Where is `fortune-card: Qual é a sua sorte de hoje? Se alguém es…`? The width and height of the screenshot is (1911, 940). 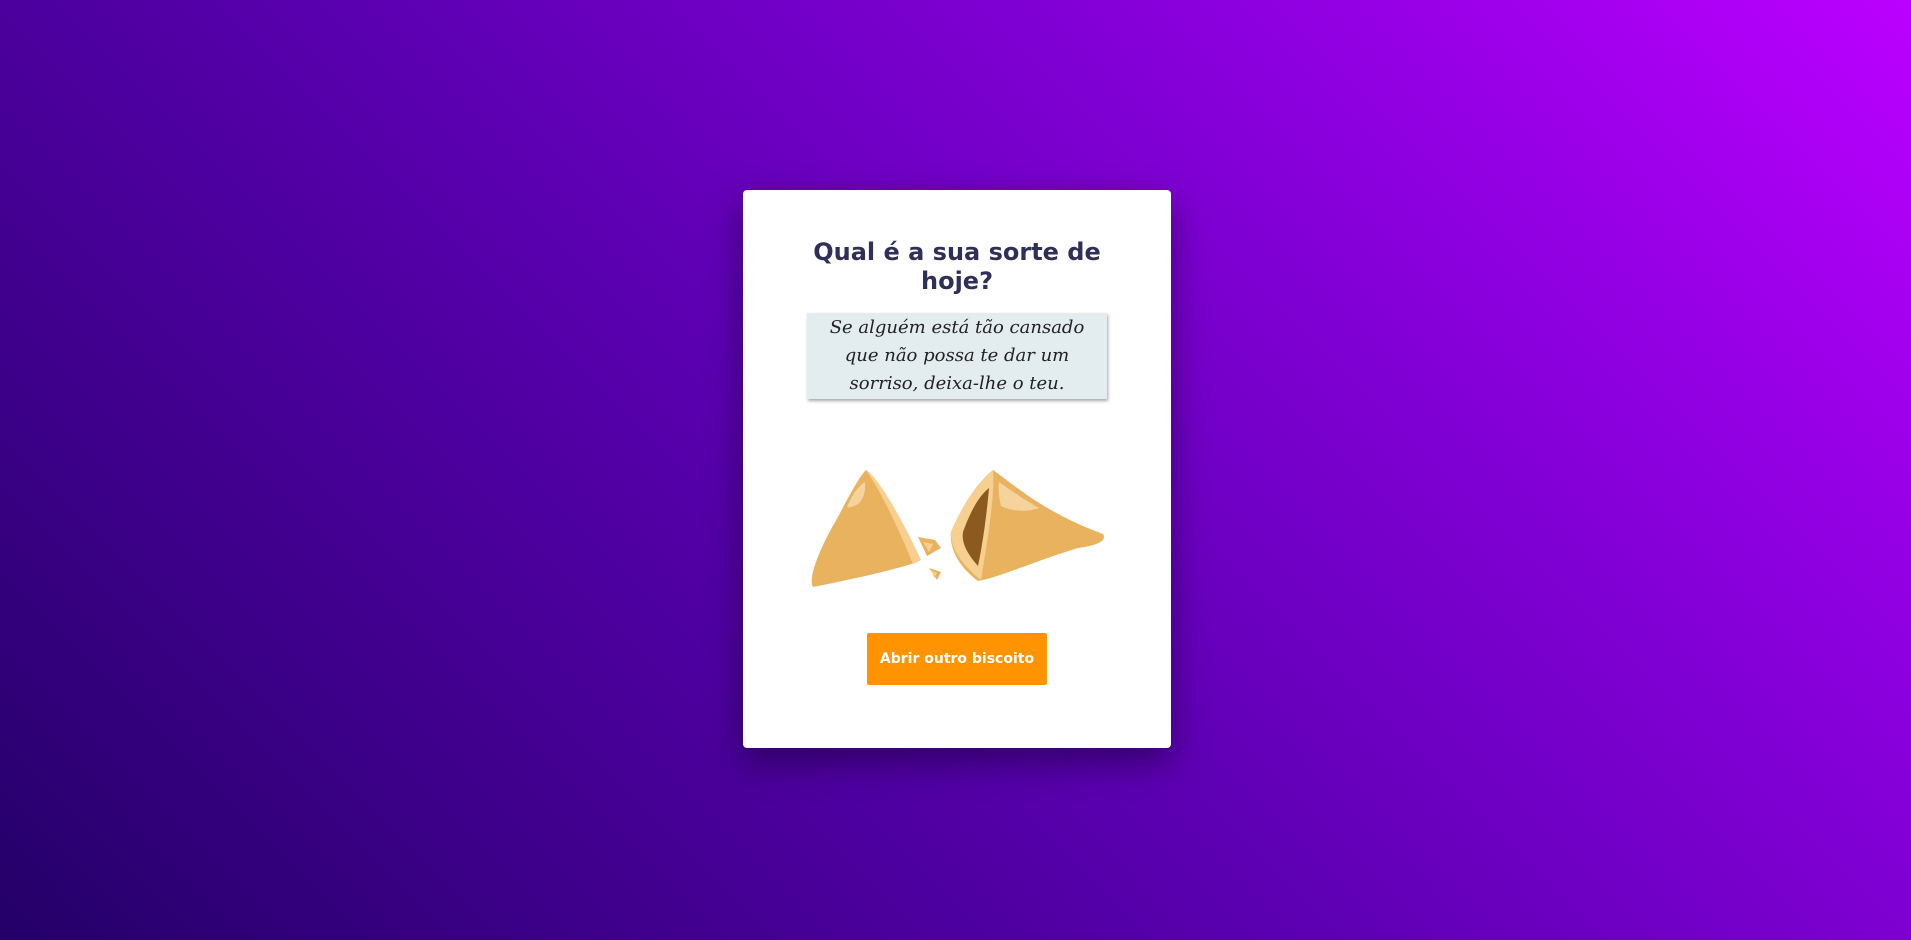
fortune-card: Qual é a sua sorte de hoje? Se alguém es… is located at coordinates (957, 469).